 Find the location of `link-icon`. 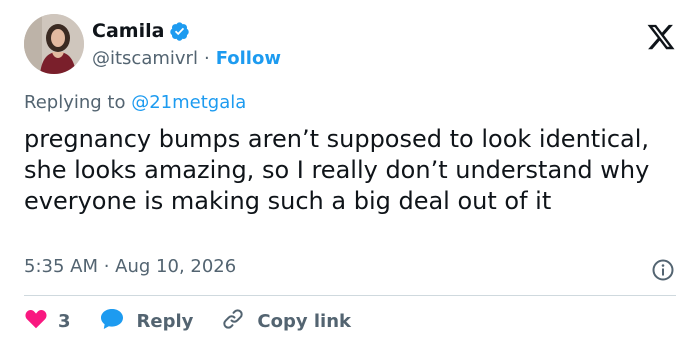

link-icon is located at coordinates (233, 321).